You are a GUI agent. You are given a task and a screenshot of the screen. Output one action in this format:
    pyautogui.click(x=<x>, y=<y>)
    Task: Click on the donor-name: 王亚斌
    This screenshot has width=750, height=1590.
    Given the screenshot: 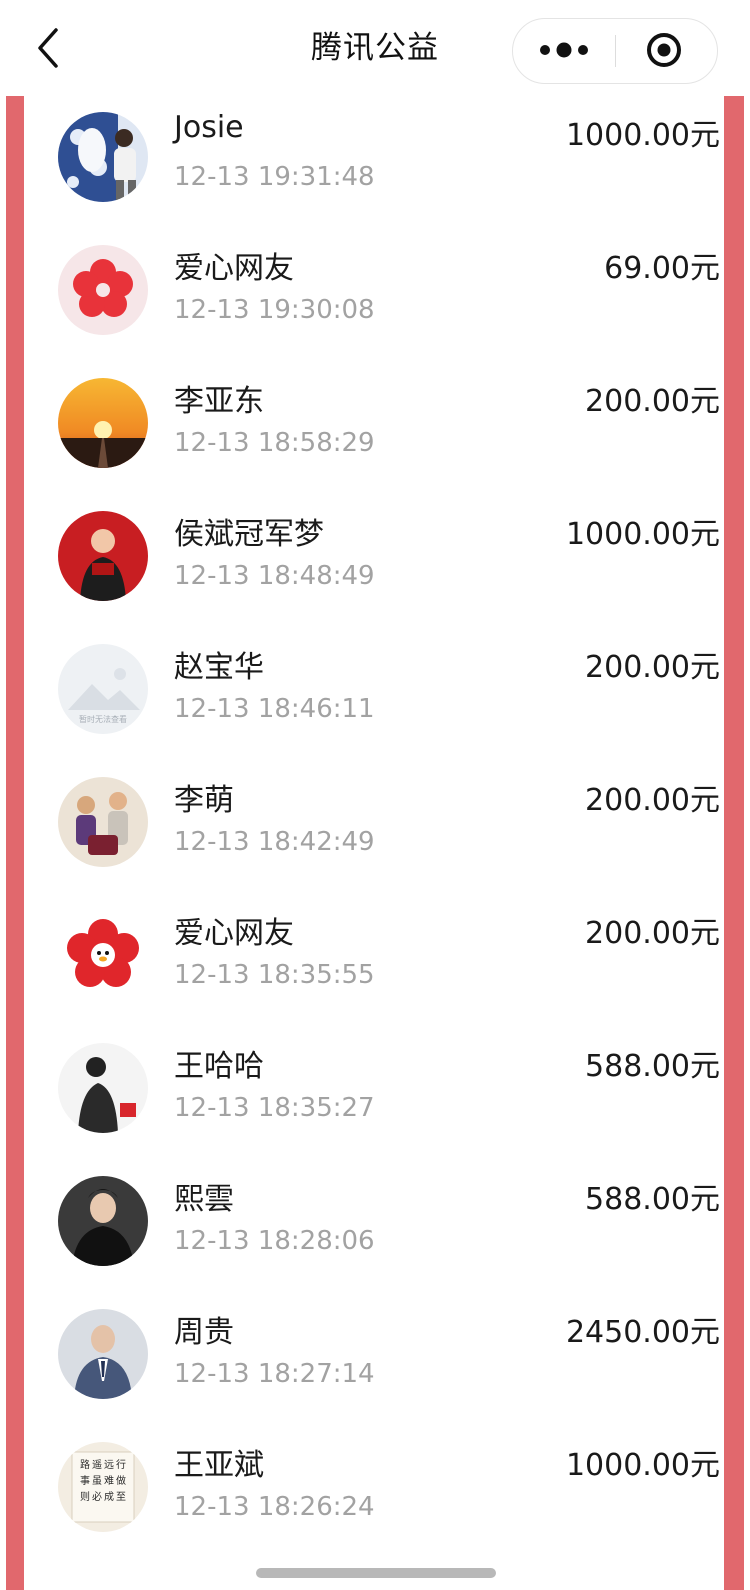 What is the action you would take?
    pyautogui.click(x=219, y=1465)
    